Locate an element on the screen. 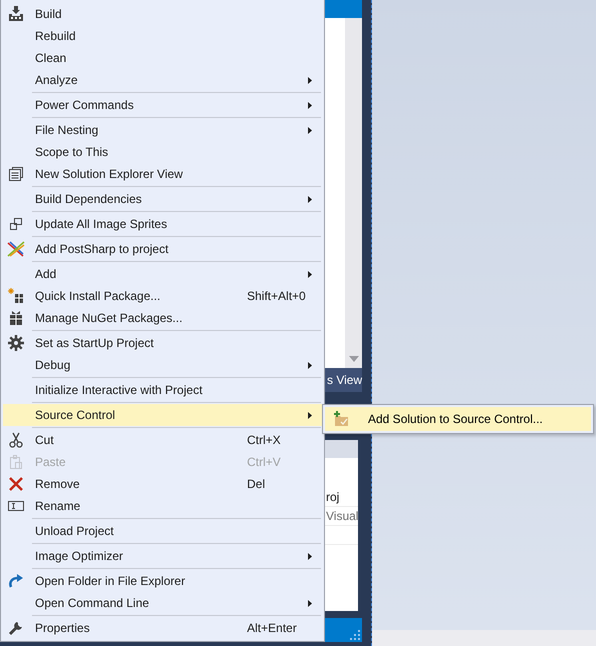 The image size is (596, 646). star-package-icon is located at coordinates (16, 296).